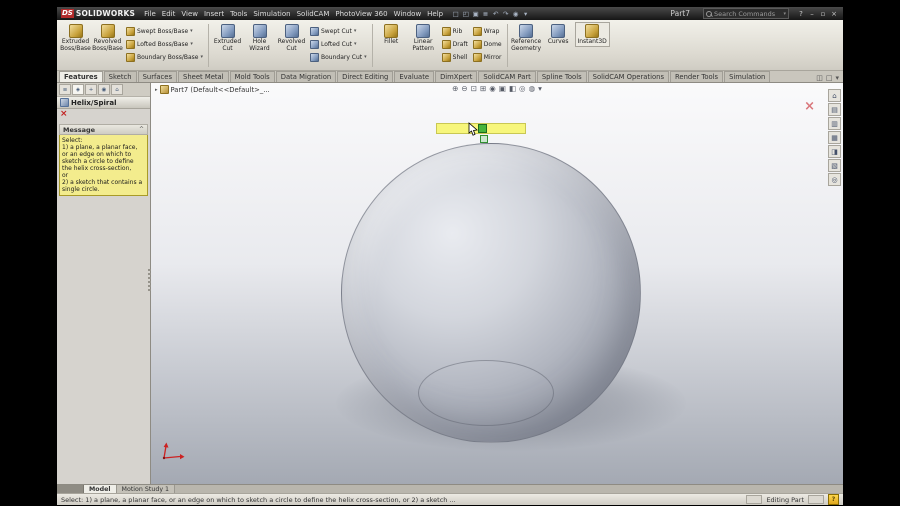 The image size is (900, 506). Describe the element at coordinates (823, 14) in the screenshot. I see `maximize-button: ▫` at that location.